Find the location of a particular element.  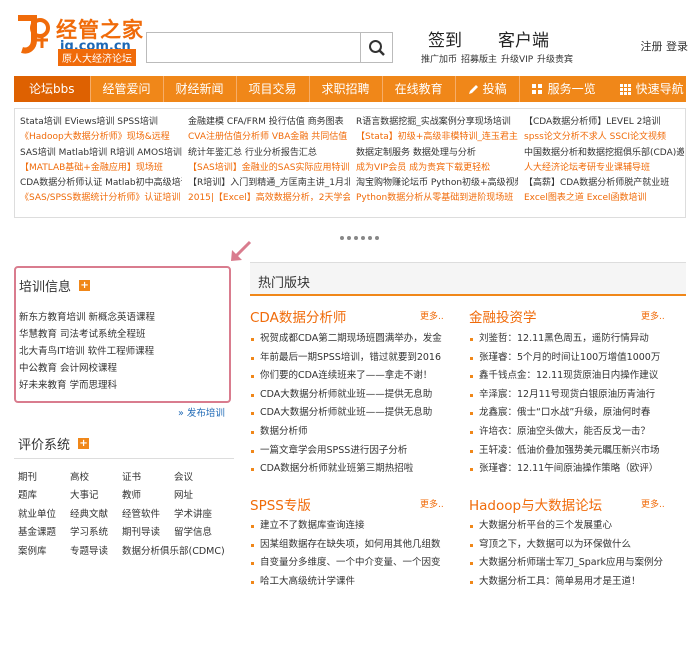

list-item: 张瑾睿：5个月的时间让100万增值1000万 is located at coordinates (580, 358).